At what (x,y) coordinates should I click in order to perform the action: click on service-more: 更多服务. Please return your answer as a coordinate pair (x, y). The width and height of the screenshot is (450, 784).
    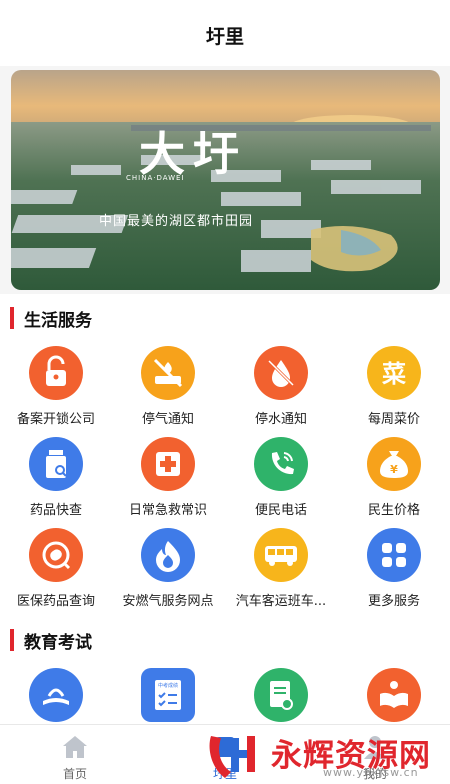
    Looking at the image, I should click on (394, 573).